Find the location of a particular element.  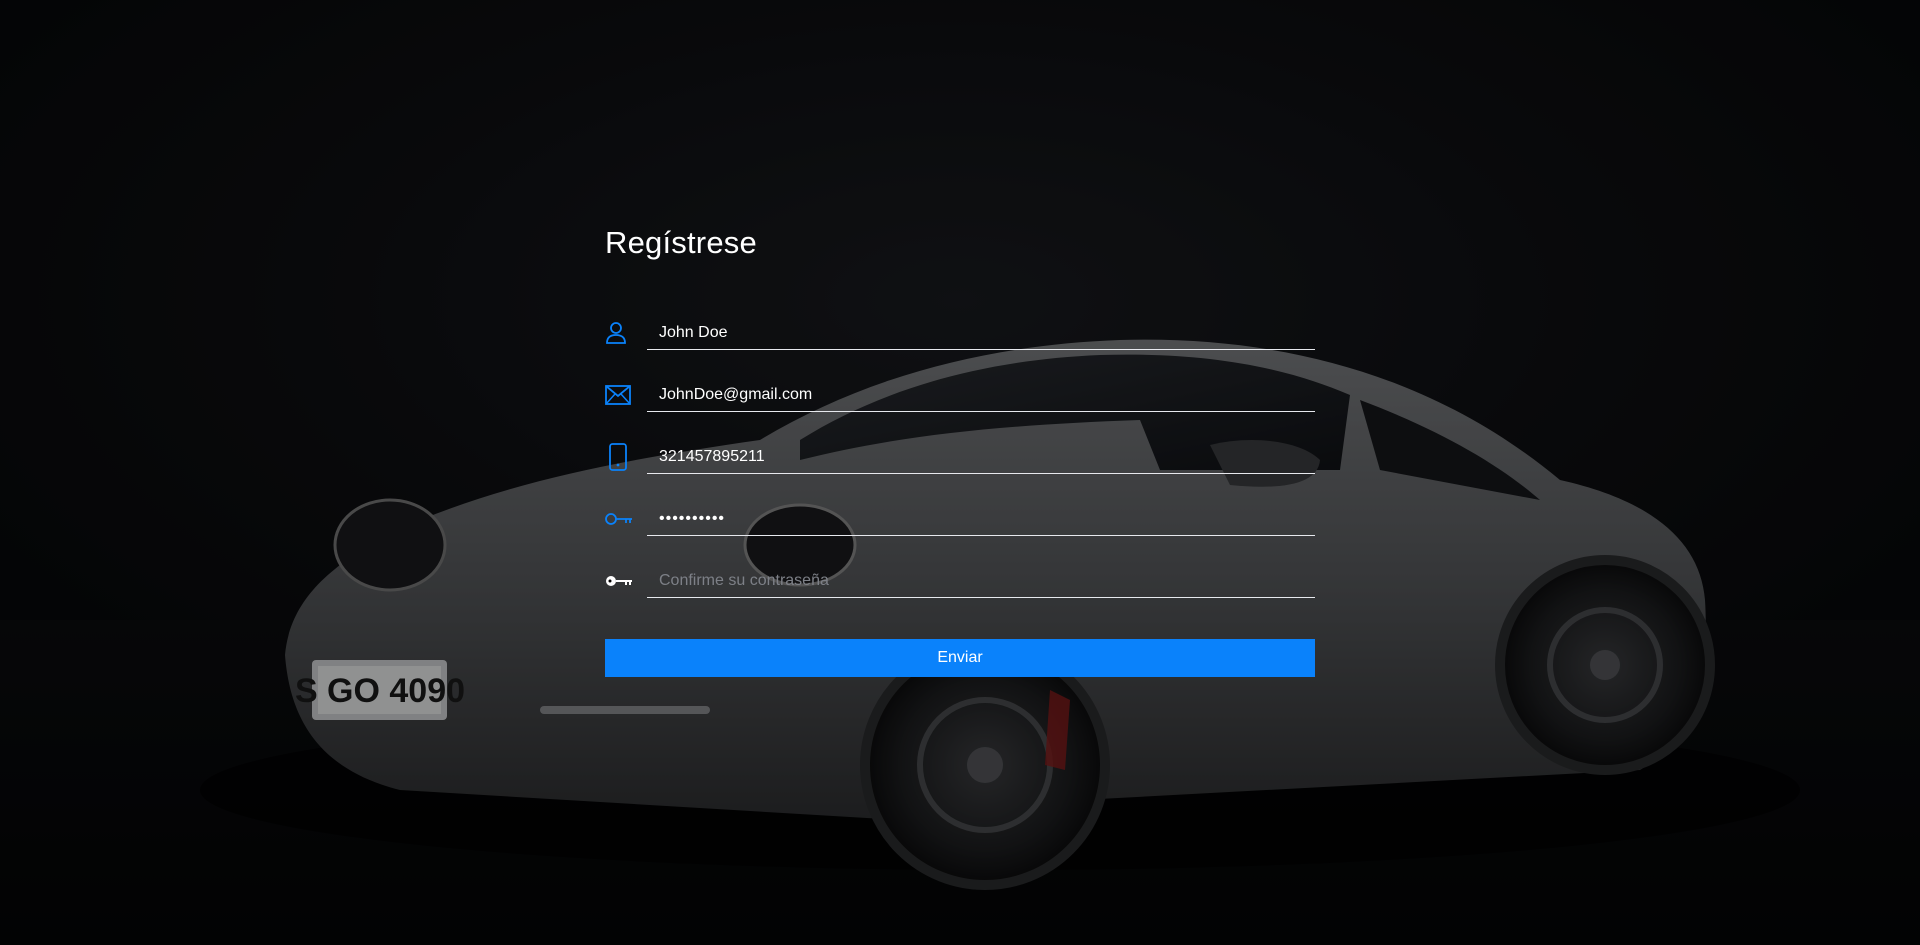

name-field-row is located at coordinates (960, 319).